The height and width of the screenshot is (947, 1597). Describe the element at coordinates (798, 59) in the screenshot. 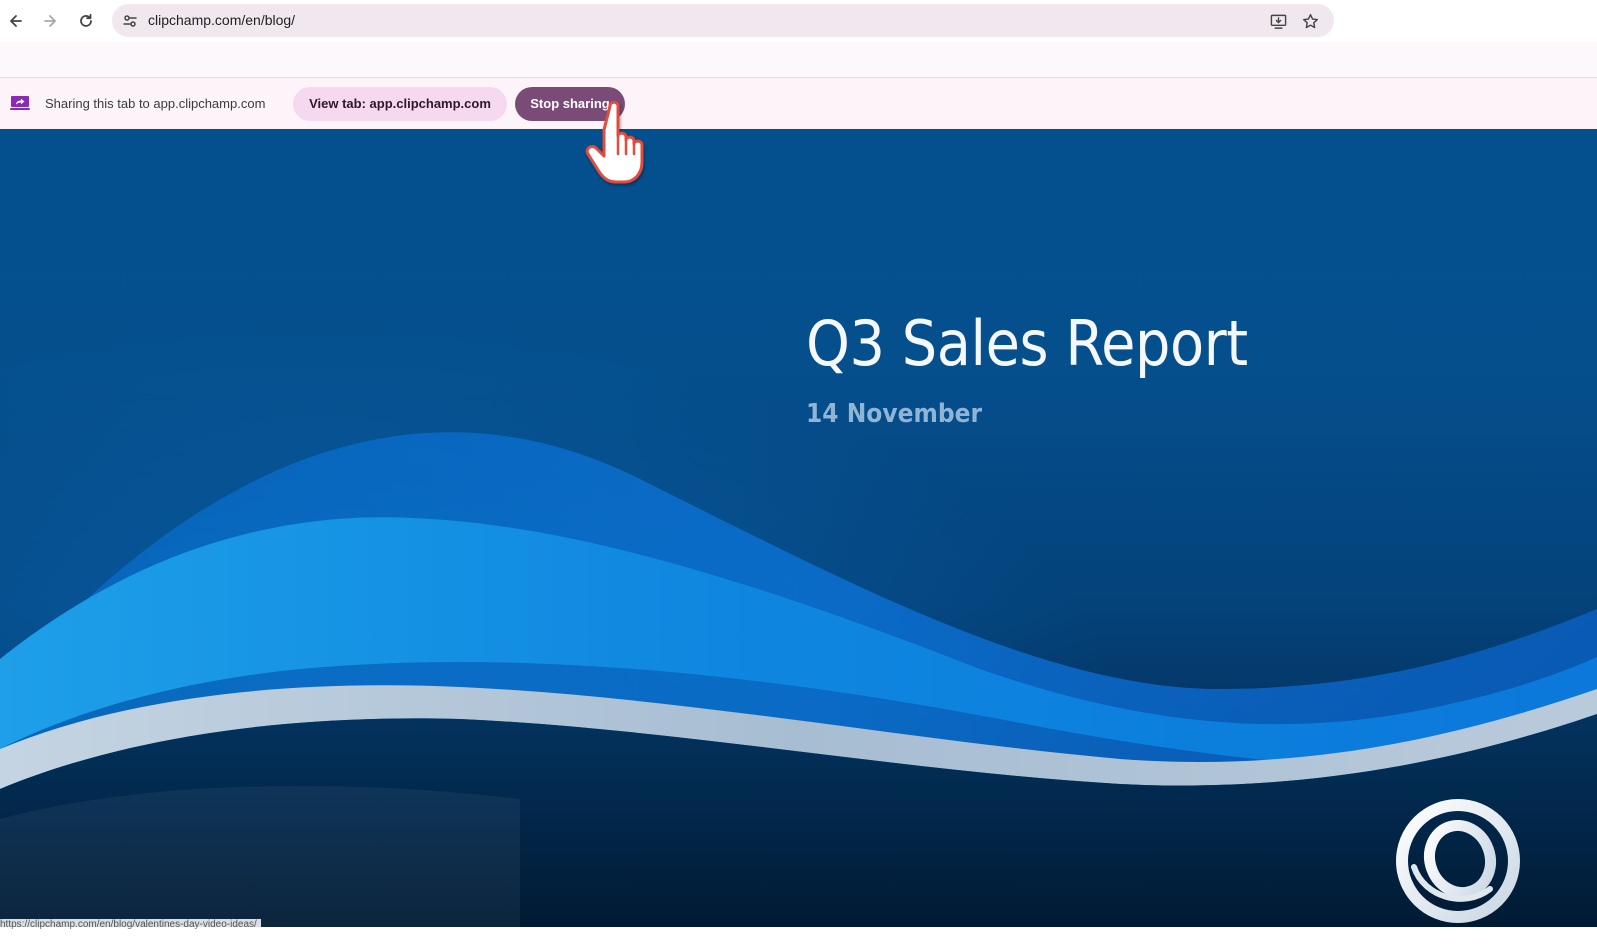

I see `toolbar-divider-area` at that location.